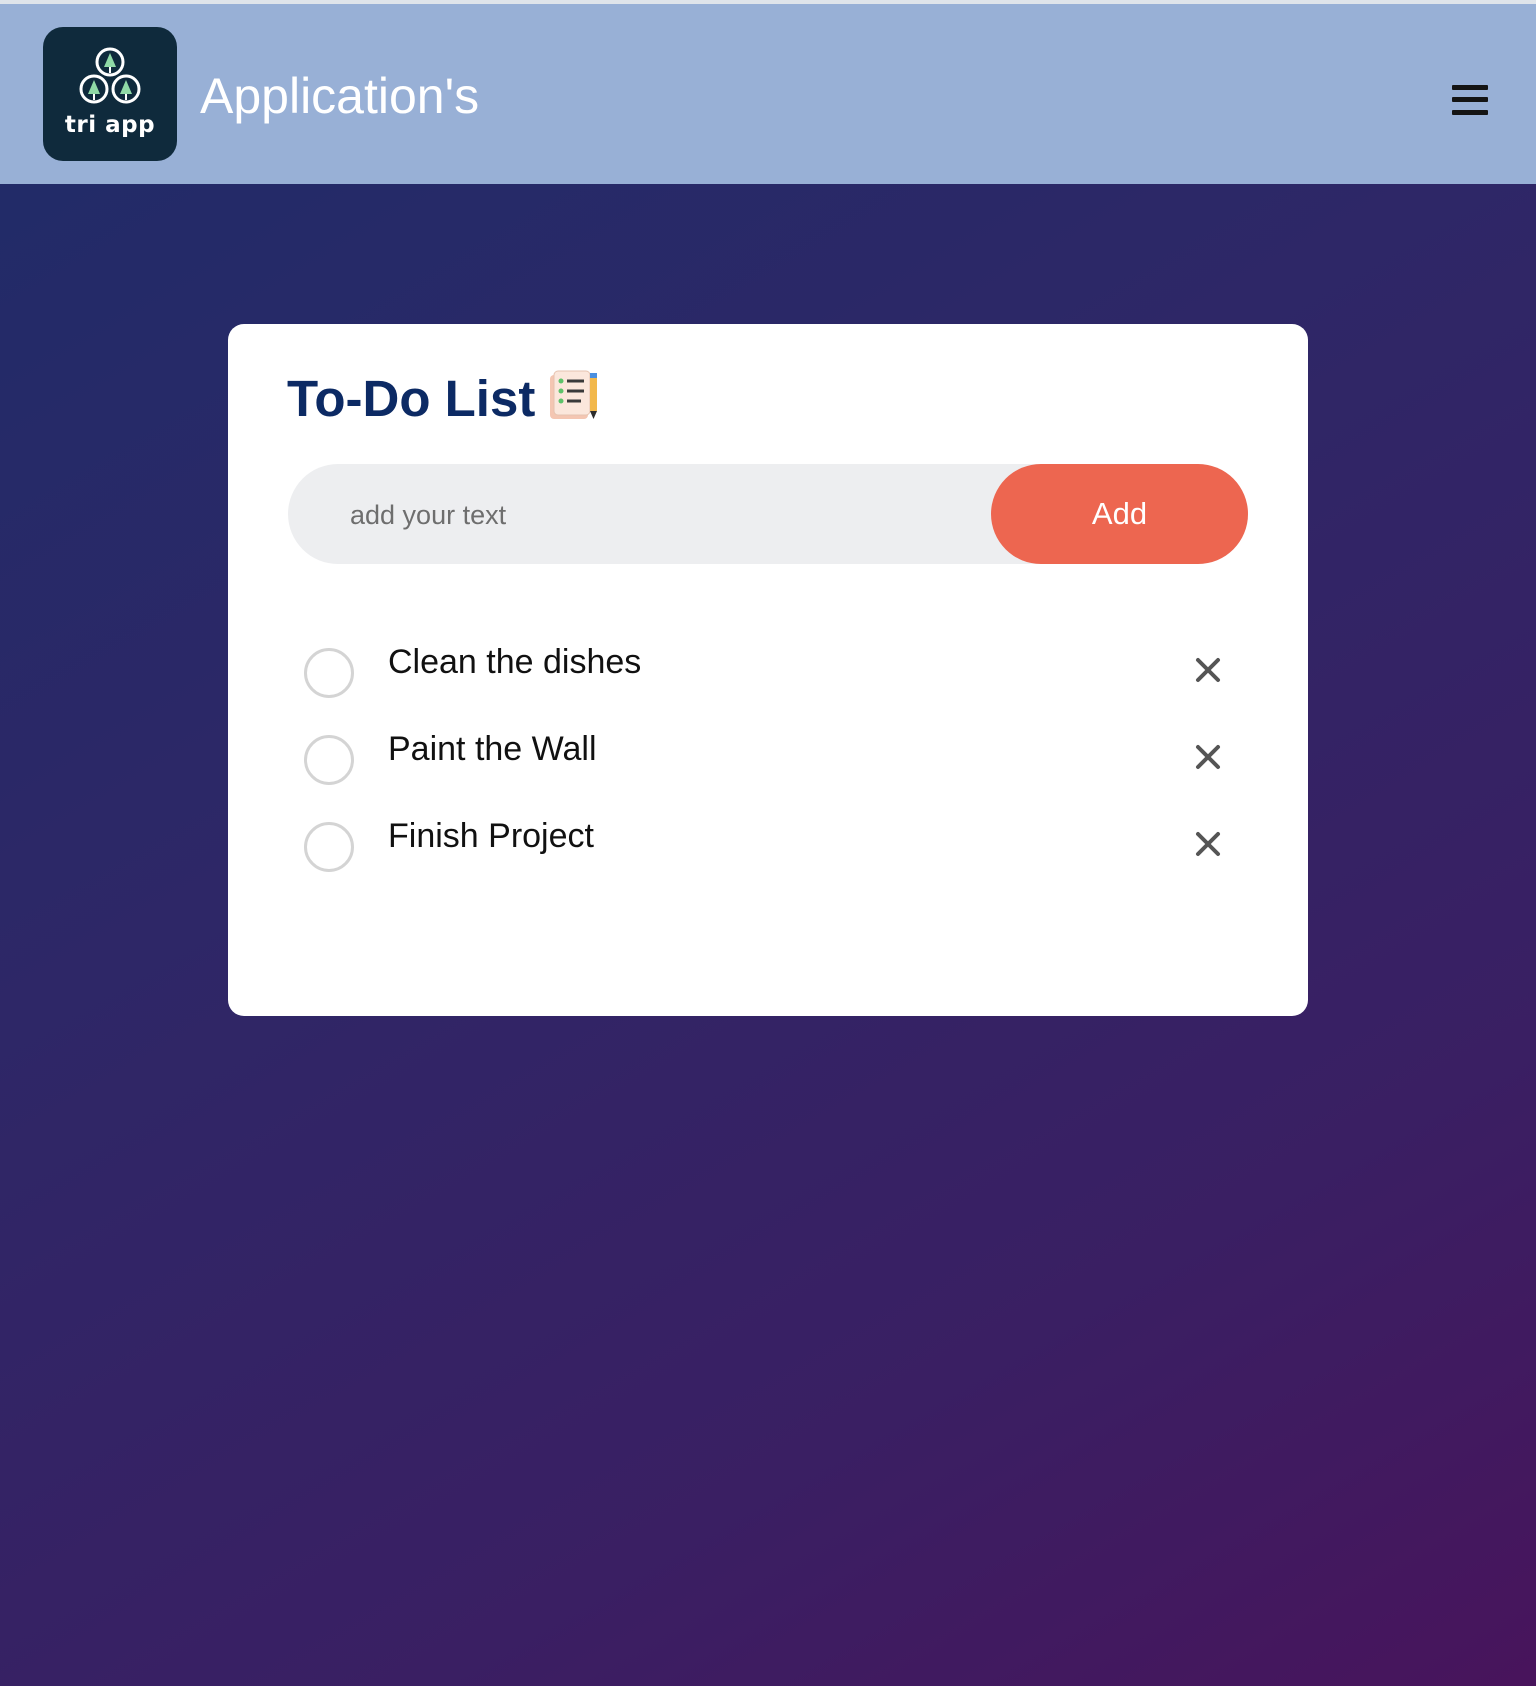 The height and width of the screenshot is (1686, 1538). What do you see at coordinates (660, 515) in the screenshot?
I see `task-input` at bounding box center [660, 515].